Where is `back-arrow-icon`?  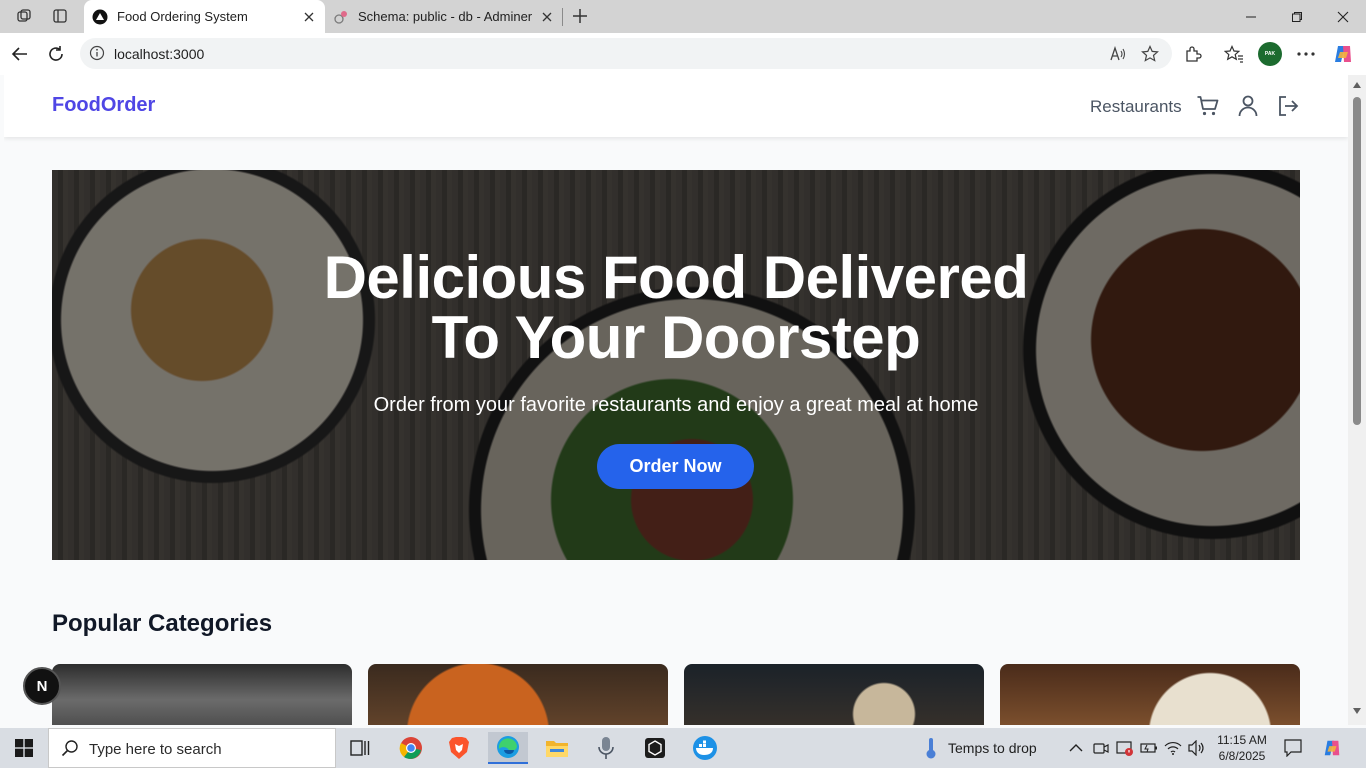
back-arrow-icon is located at coordinates (20, 54).